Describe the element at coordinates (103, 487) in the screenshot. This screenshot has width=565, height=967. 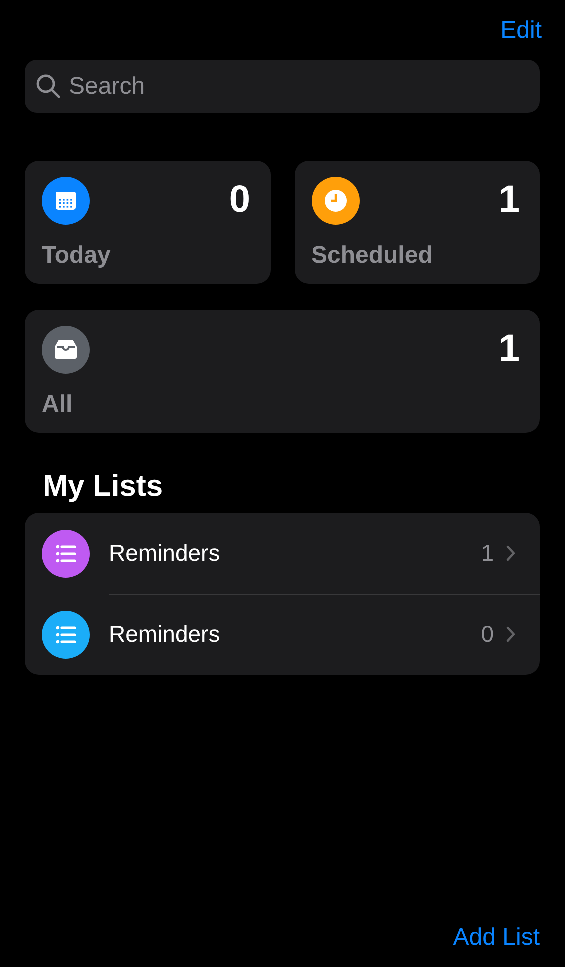
I see `section-heading: My Lists` at that location.